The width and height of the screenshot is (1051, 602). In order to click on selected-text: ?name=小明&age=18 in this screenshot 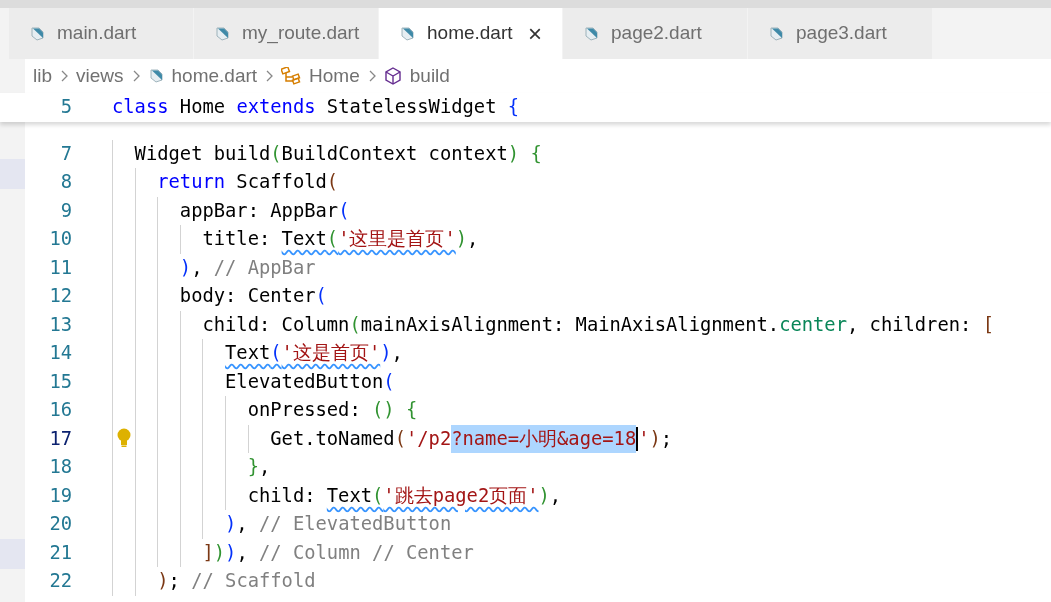, I will do `click(544, 438)`.